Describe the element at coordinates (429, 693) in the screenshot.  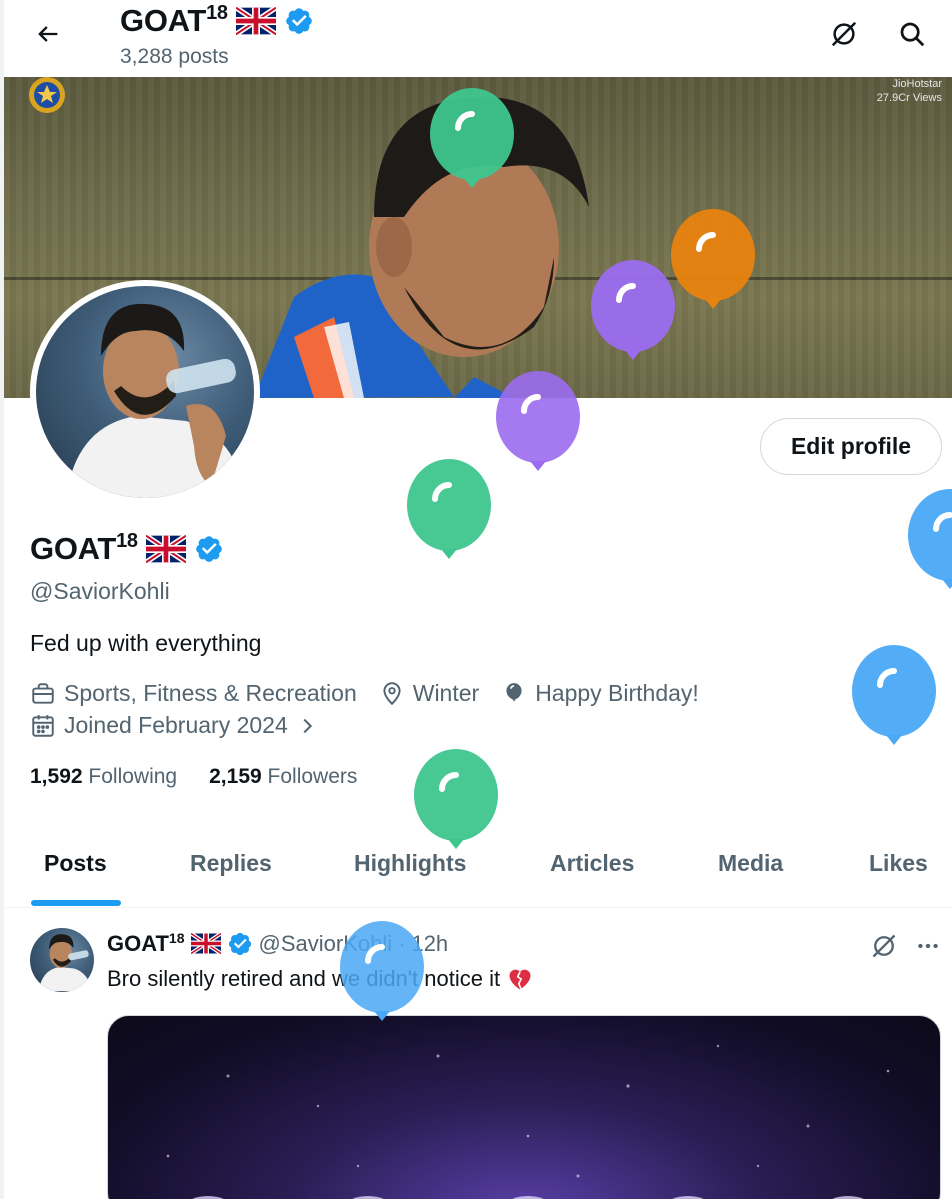
I see `profile-location: Winter` at that location.